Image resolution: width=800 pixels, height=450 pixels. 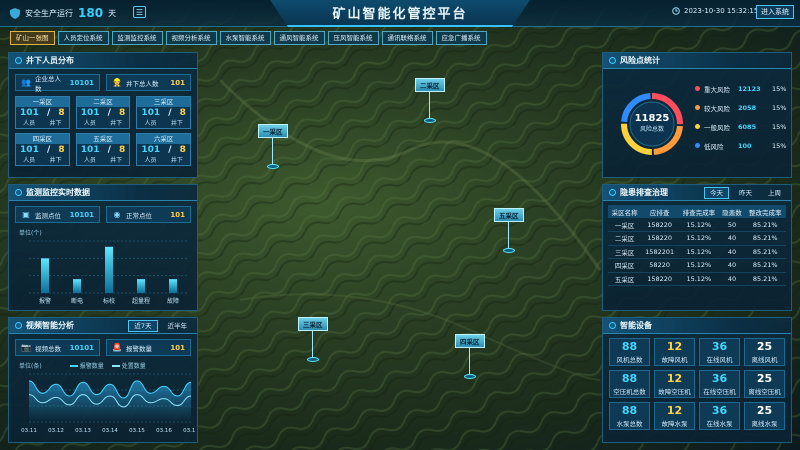 What do you see at coordinates (775, 12) in the screenshot?
I see `enter-system-button: 进入系统` at bounding box center [775, 12].